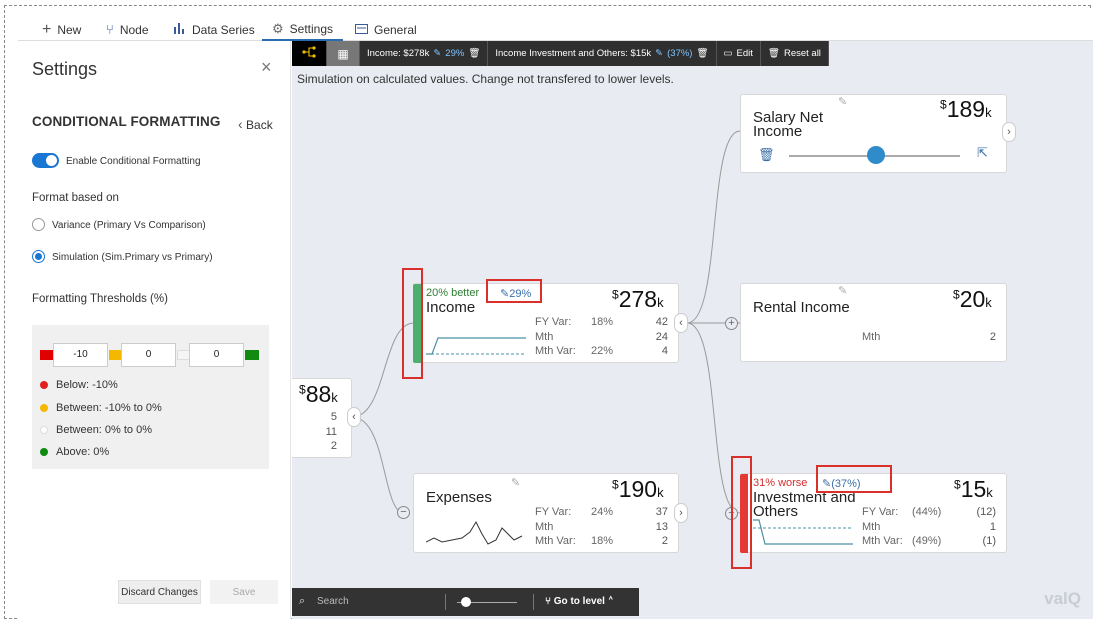  Describe the element at coordinates (1062, 598) in the screenshot. I see `valq-logo: valQ` at that location.